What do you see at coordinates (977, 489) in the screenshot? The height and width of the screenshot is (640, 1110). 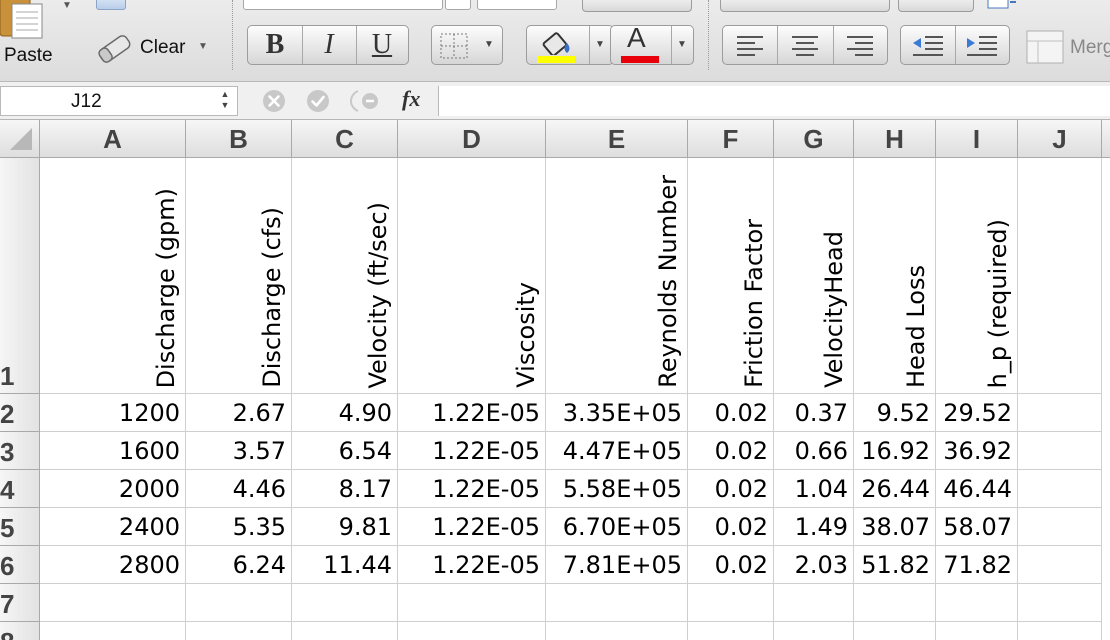 I see `cell-i4: 46.44` at bounding box center [977, 489].